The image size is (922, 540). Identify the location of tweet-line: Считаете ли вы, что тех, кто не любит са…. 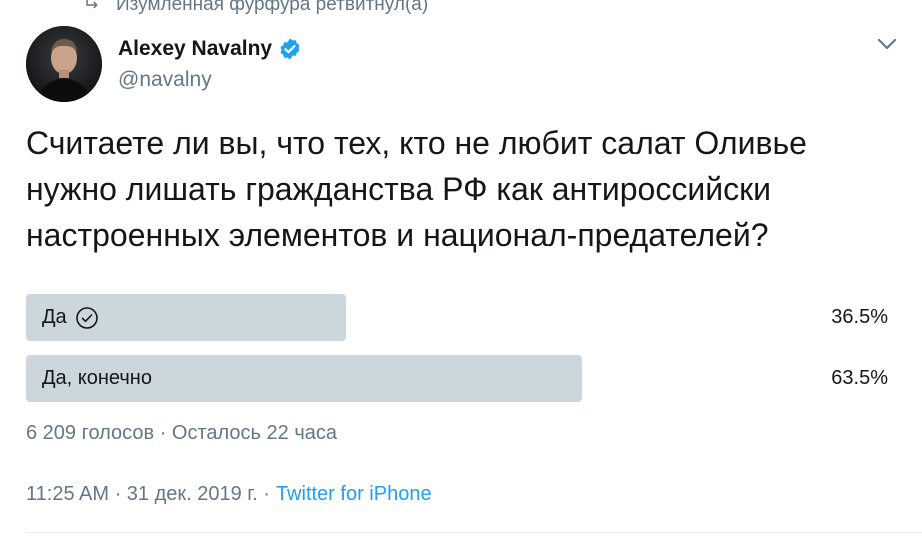
(416, 143).